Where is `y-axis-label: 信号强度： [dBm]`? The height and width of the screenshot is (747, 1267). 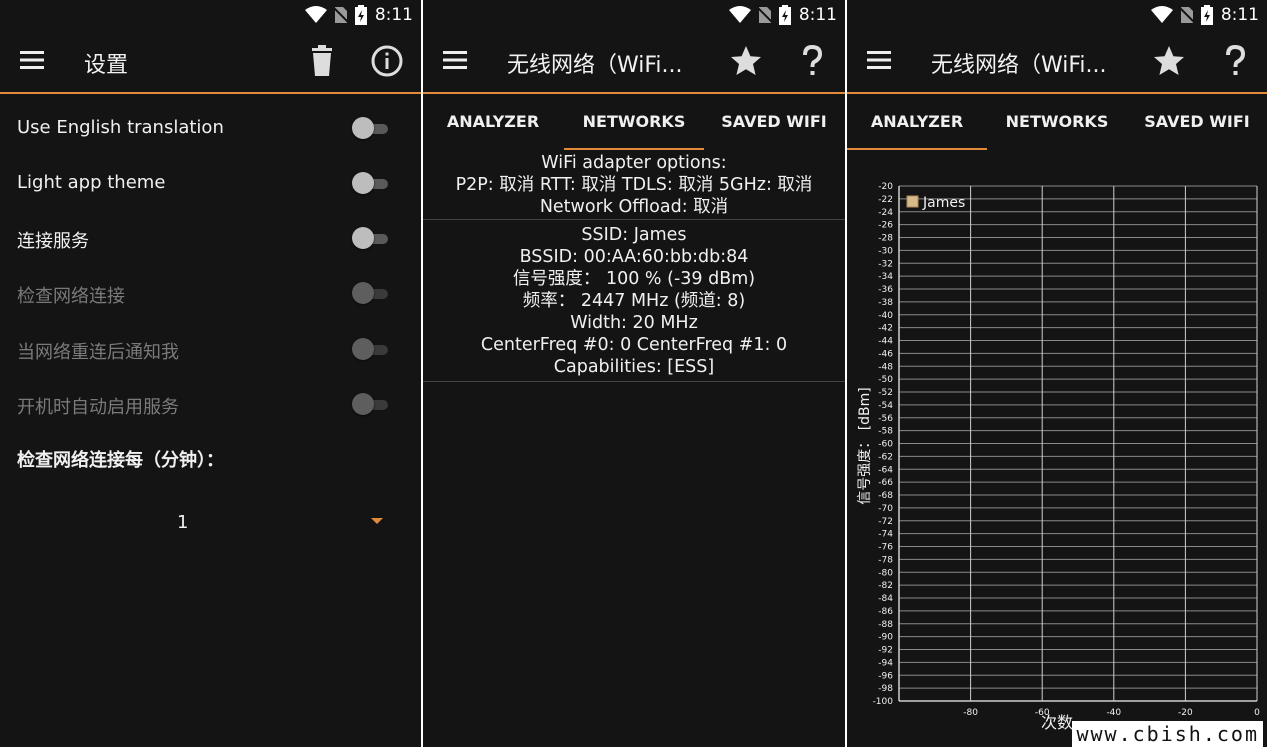 y-axis-label: 信号强度： [dBm] is located at coordinates (865, 446).